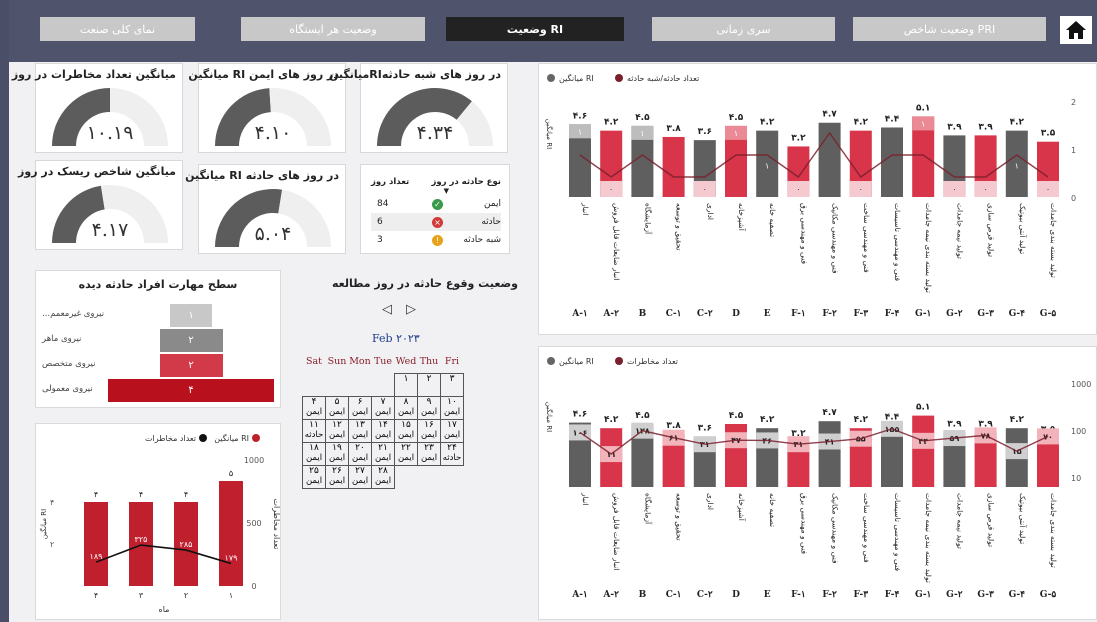 The height and width of the screenshot is (622, 1097). Describe the element at coordinates (406, 408) in the screenshot. I see `calendar-day: ۸ ایمن` at that location.